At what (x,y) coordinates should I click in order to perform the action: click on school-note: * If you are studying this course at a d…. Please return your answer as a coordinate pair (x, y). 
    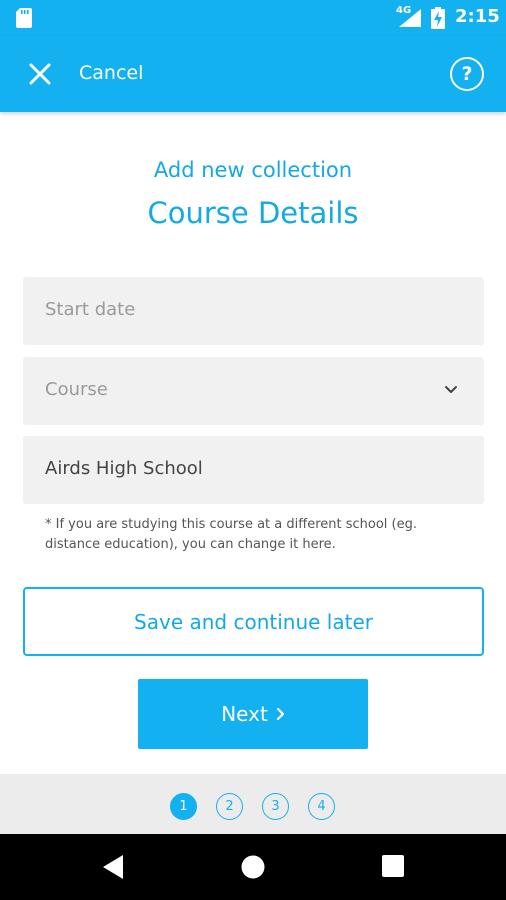
    Looking at the image, I should click on (231, 534).